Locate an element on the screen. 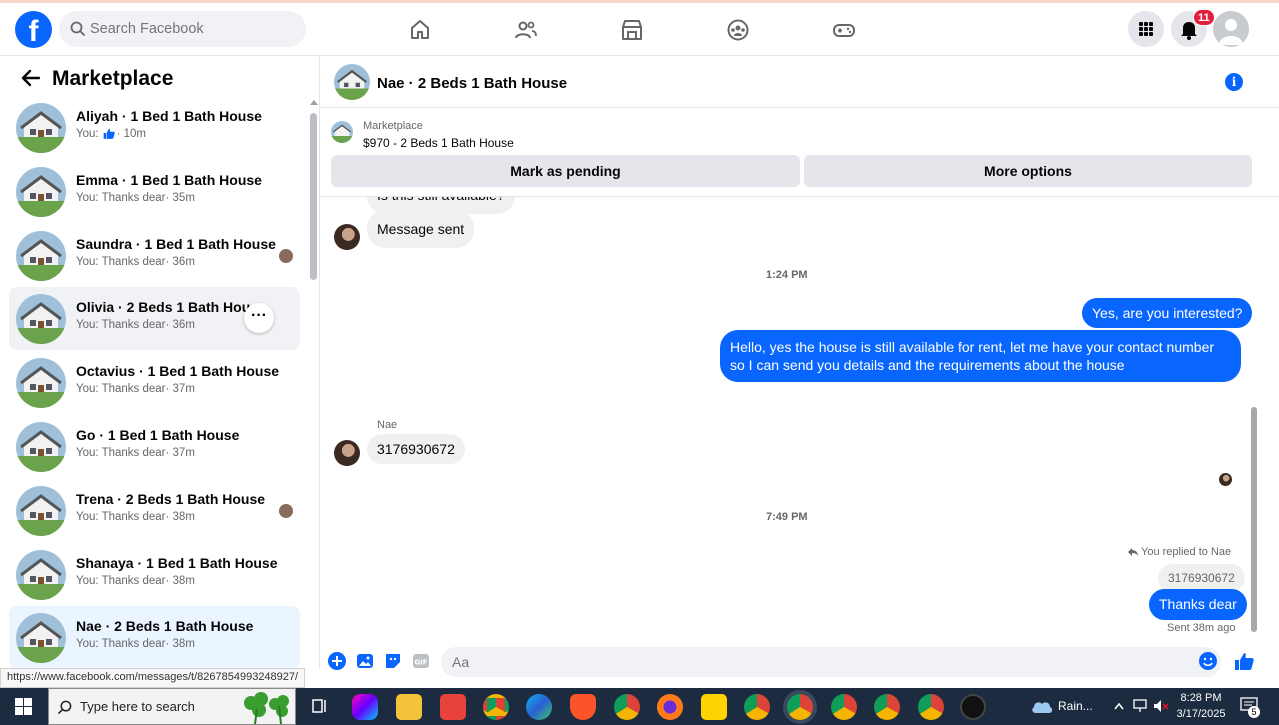 The image size is (1279, 725). chevron-up-icon is located at coordinates (1119, 706).